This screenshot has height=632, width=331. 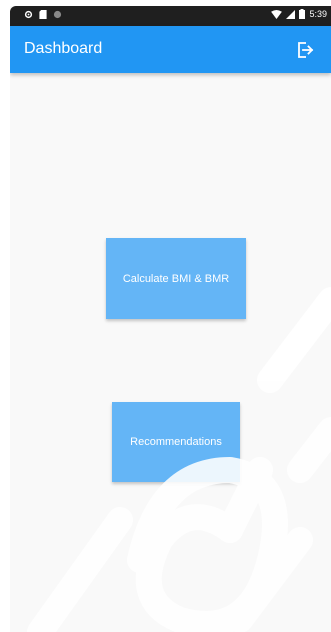 What do you see at coordinates (57, 14) in the screenshot?
I see `circle-icon` at bounding box center [57, 14].